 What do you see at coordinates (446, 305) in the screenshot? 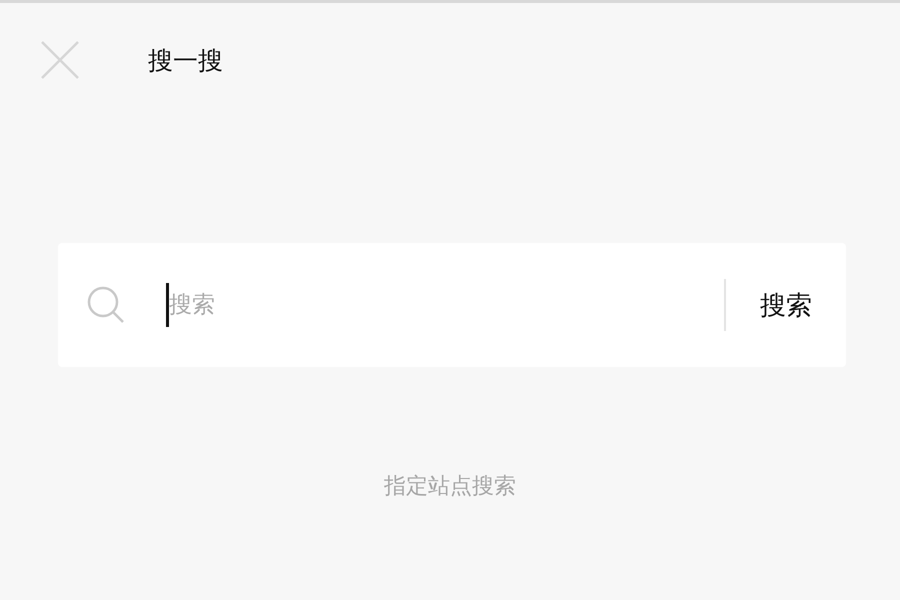
I see `search-input: 搜索` at bounding box center [446, 305].